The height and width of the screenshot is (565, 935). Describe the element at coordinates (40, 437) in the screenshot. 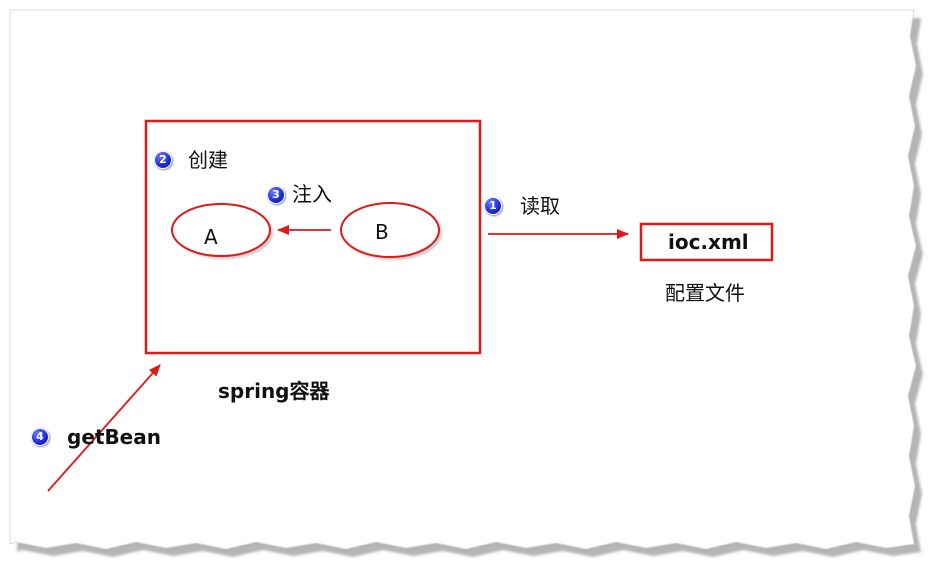

I see `step-4-badge: 4` at that location.